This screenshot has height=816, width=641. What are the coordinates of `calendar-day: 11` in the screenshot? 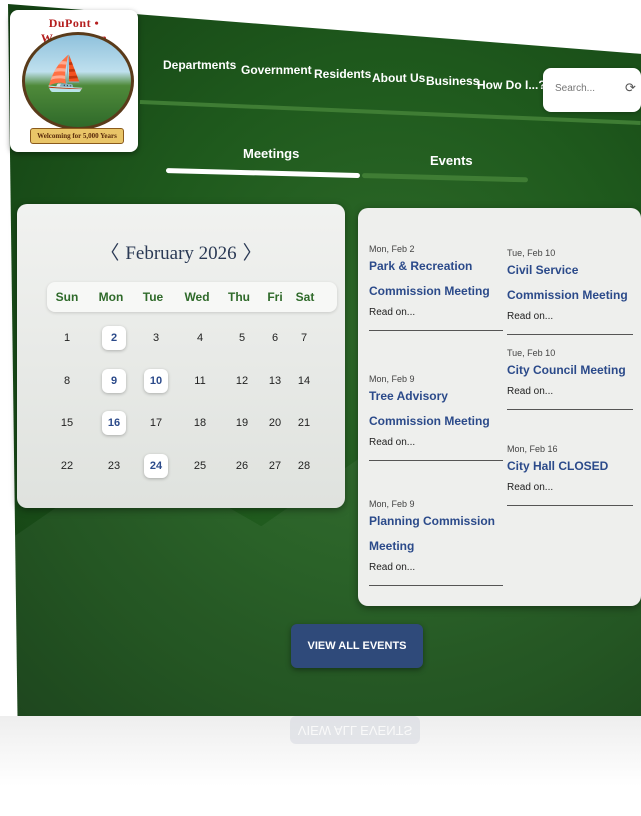 It's located at (200, 381).